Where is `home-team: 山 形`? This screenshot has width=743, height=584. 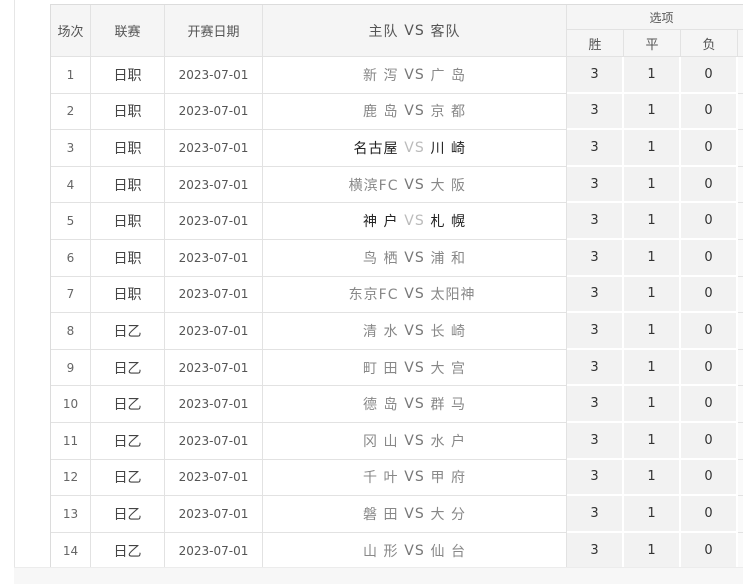 home-team: 山 形 is located at coordinates (381, 551).